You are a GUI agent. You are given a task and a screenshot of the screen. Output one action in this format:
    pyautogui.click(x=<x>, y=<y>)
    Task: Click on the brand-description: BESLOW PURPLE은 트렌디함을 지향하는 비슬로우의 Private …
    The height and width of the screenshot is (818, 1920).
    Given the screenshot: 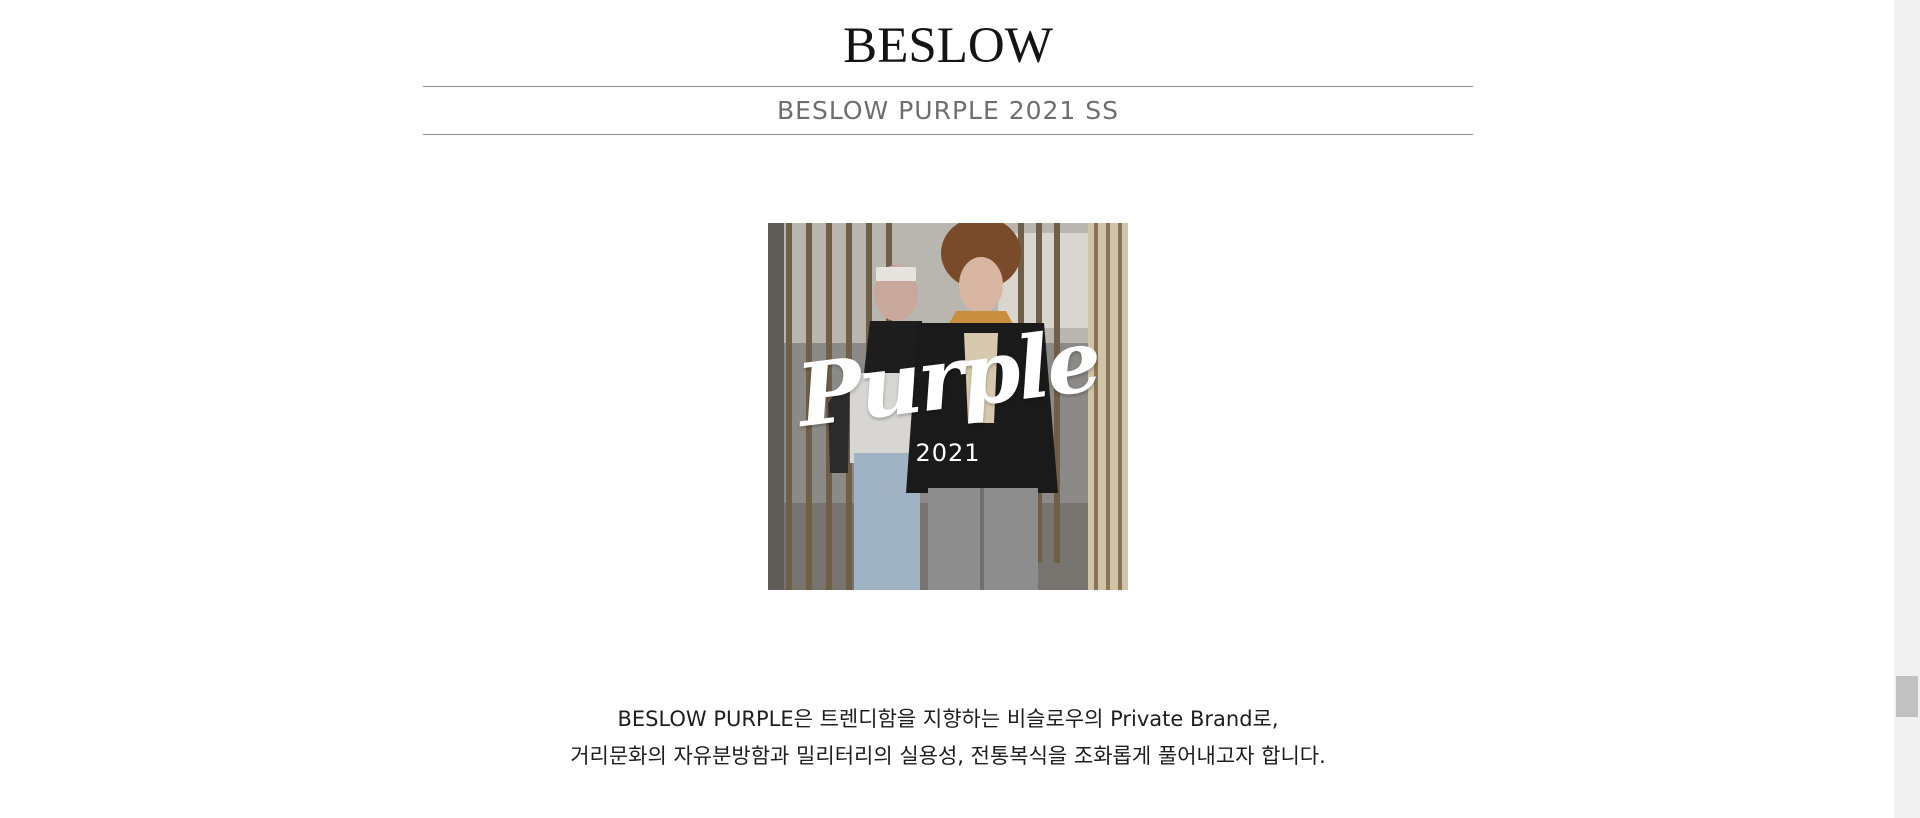 What is the action you would take?
    pyautogui.click(x=948, y=738)
    